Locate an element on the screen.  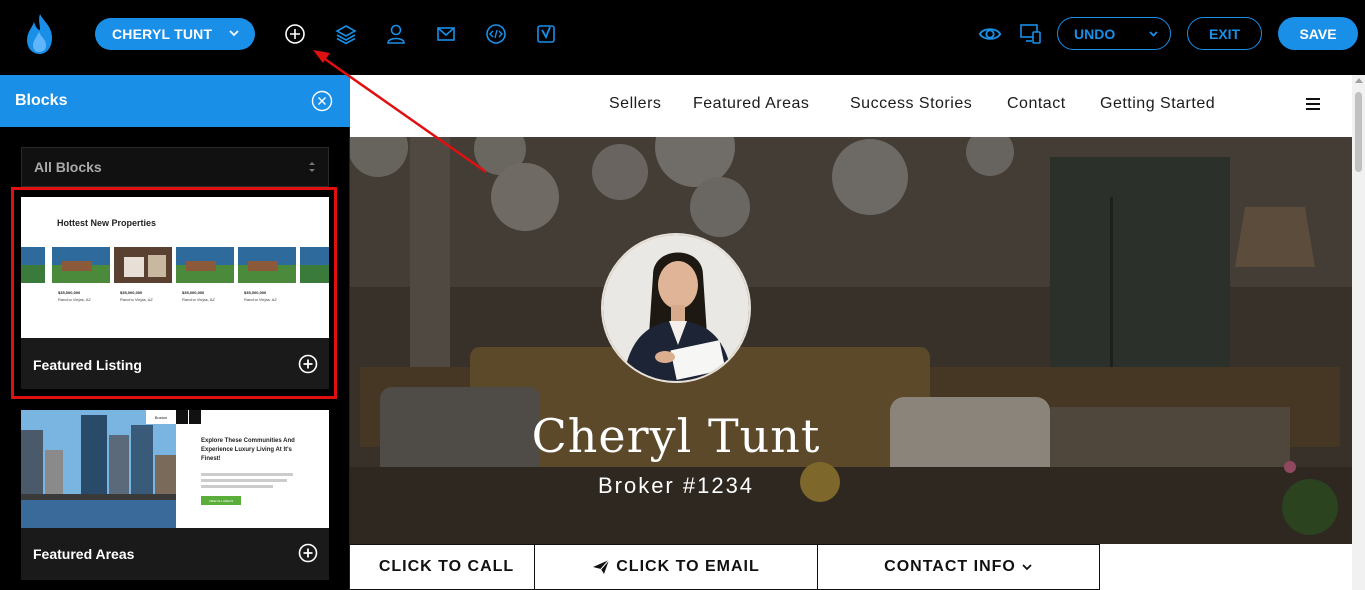
click-to-call-label: CLICK TO CALL is located at coordinates (446, 566).